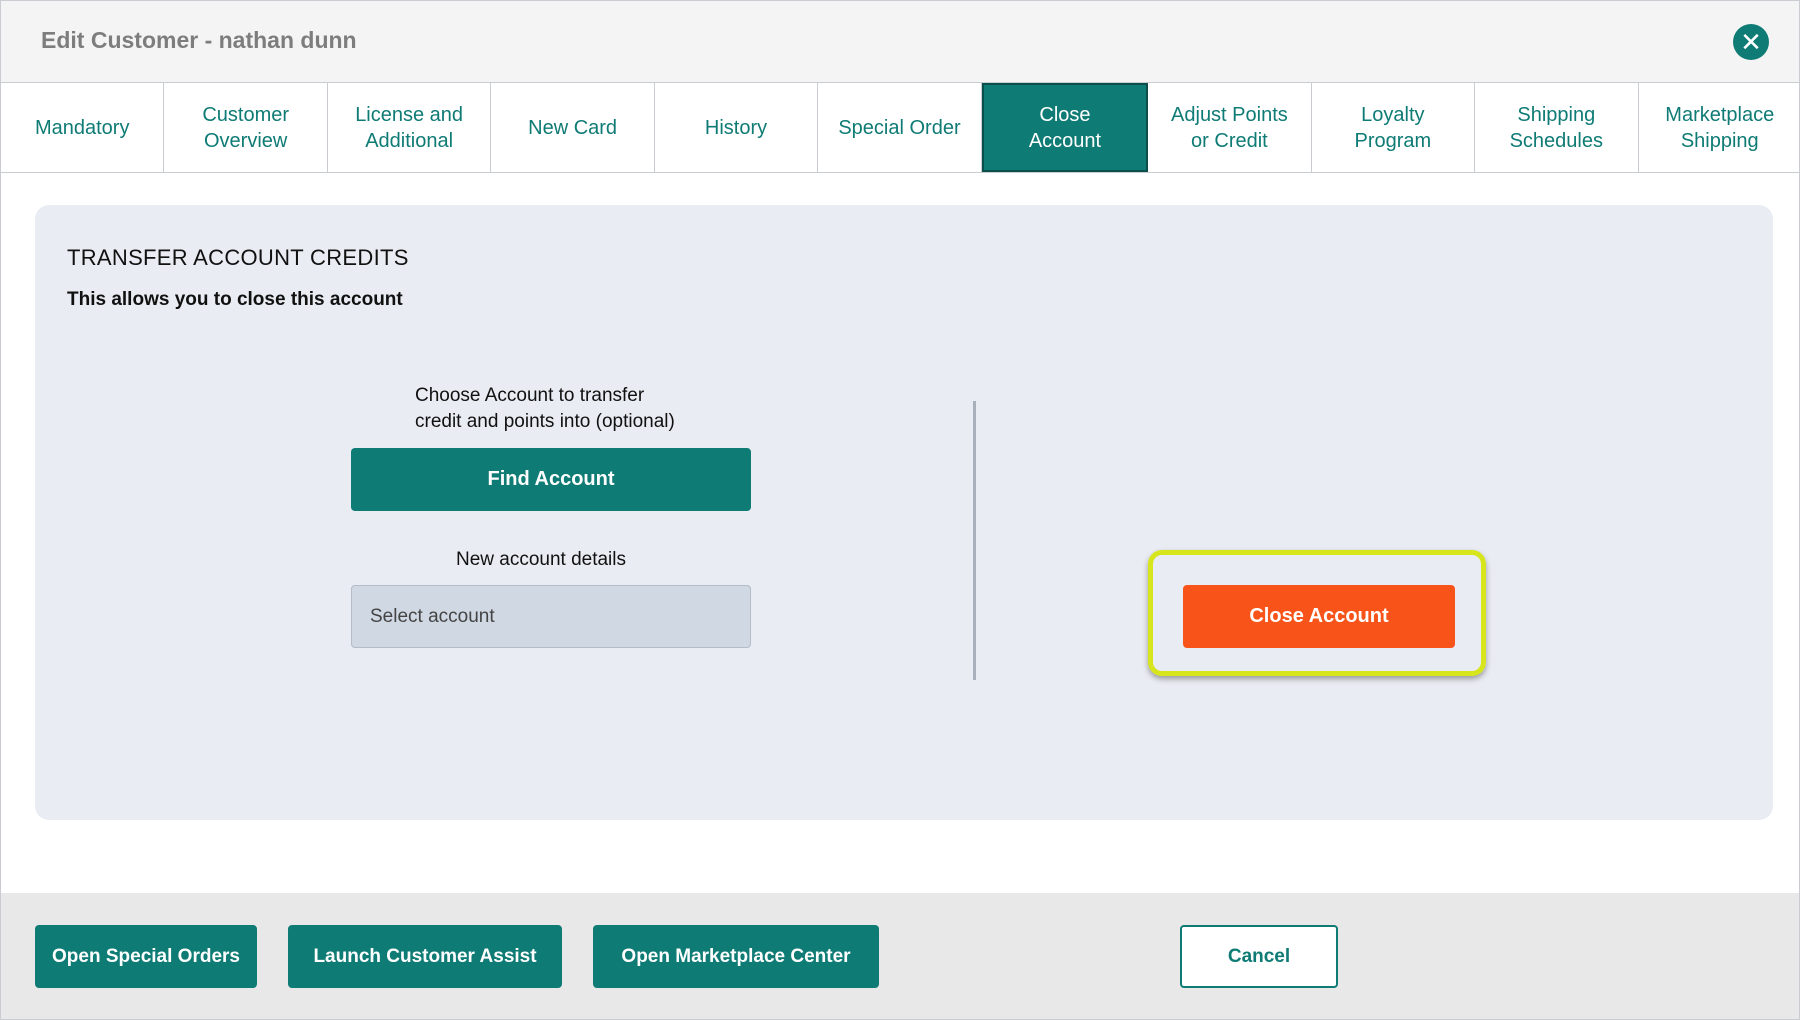 The height and width of the screenshot is (1020, 1800). What do you see at coordinates (974, 540) in the screenshot?
I see `vertical-divider` at bounding box center [974, 540].